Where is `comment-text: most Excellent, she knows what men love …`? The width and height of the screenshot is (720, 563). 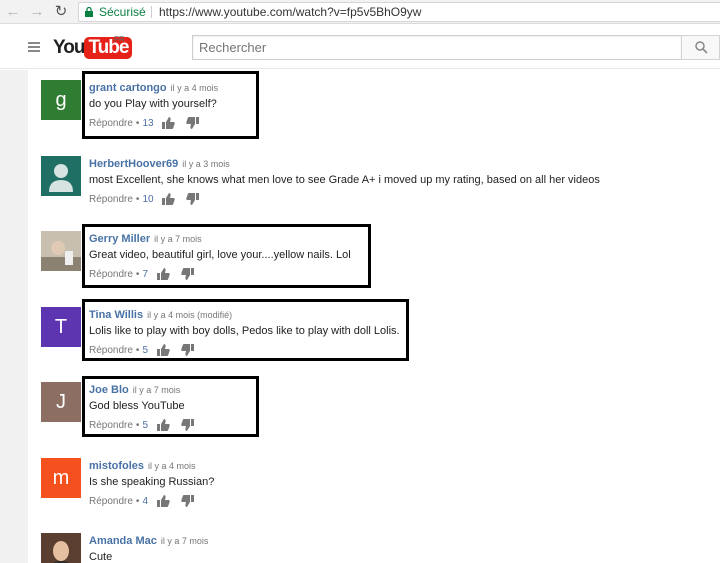 comment-text: most Excellent, she knows what men love … is located at coordinates (344, 180).